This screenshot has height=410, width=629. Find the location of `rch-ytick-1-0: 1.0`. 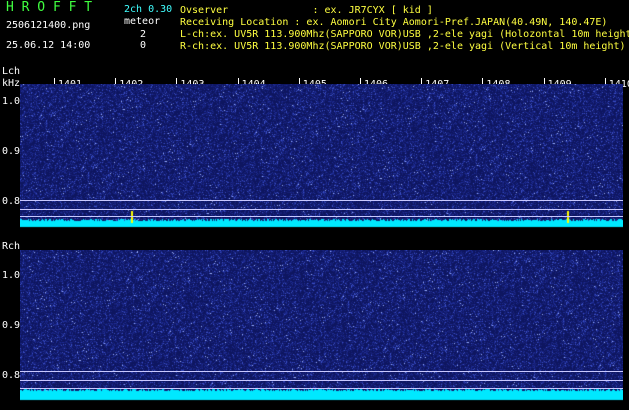

rch-ytick-1-0: 1.0 is located at coordinates (11, 275).